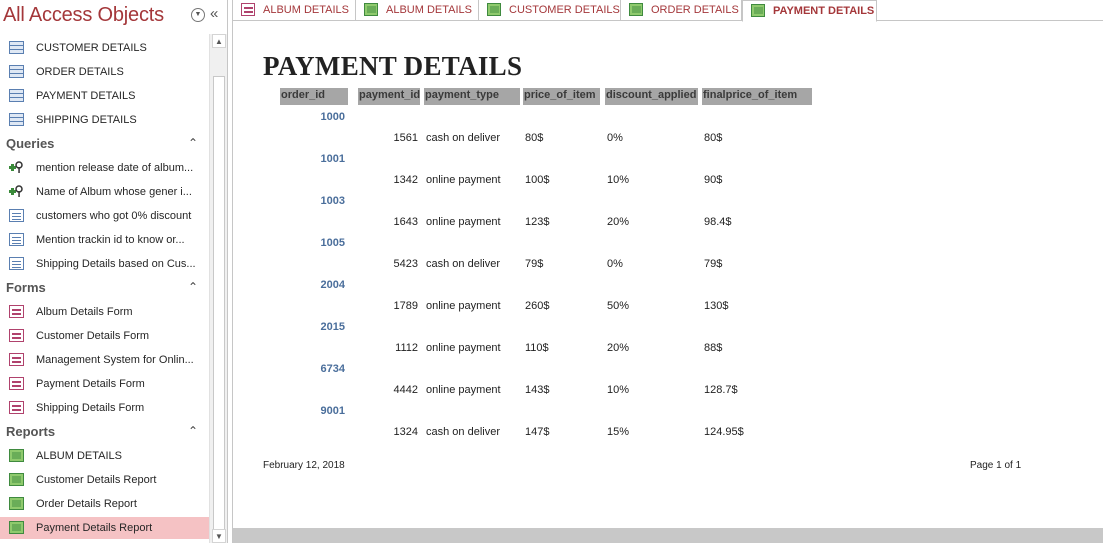 The image size is (1103, 543). Describe the element at coordinates (537, 222) in the screenshot. I see `cell-price-of-item: 123$` at that location.